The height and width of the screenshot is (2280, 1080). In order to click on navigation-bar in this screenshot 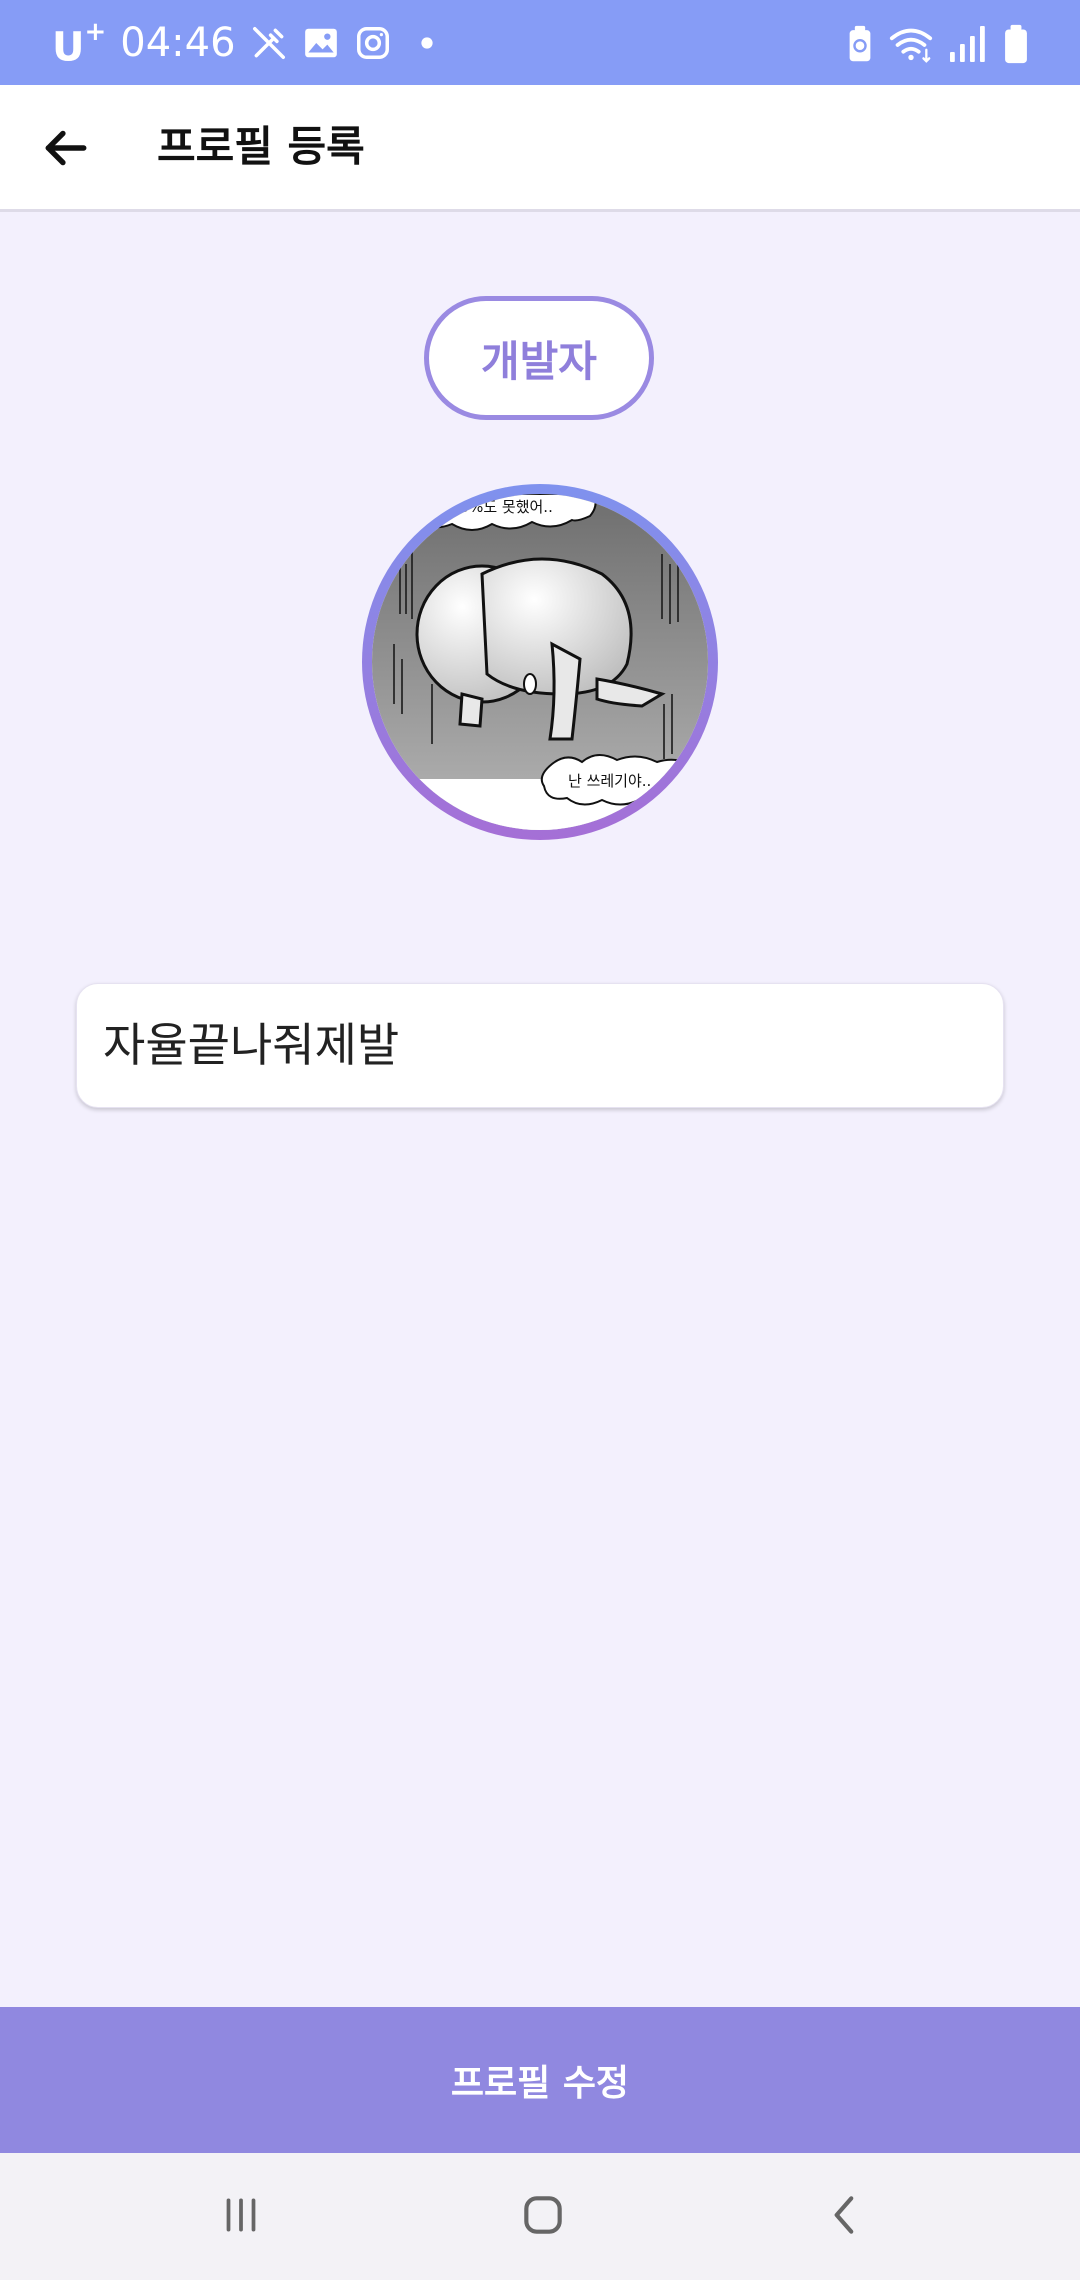, I will do `click(540, 2216)`.